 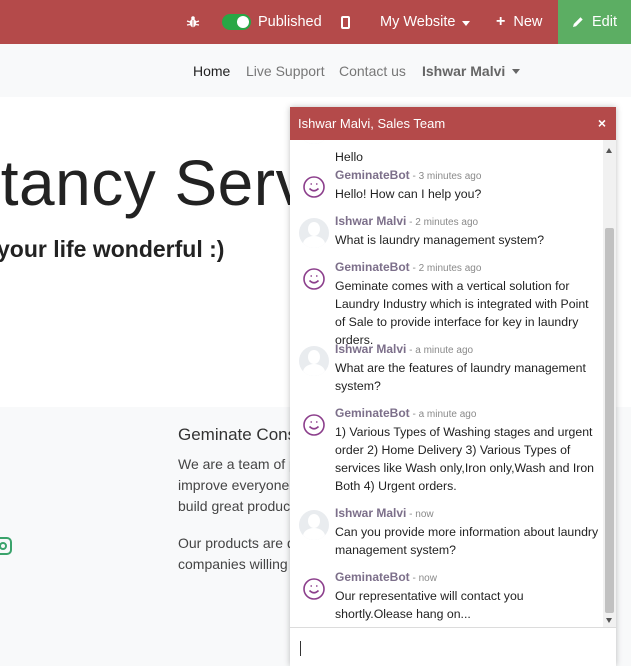 I want to click on message-text: Hello, so click(x=349, y=157).